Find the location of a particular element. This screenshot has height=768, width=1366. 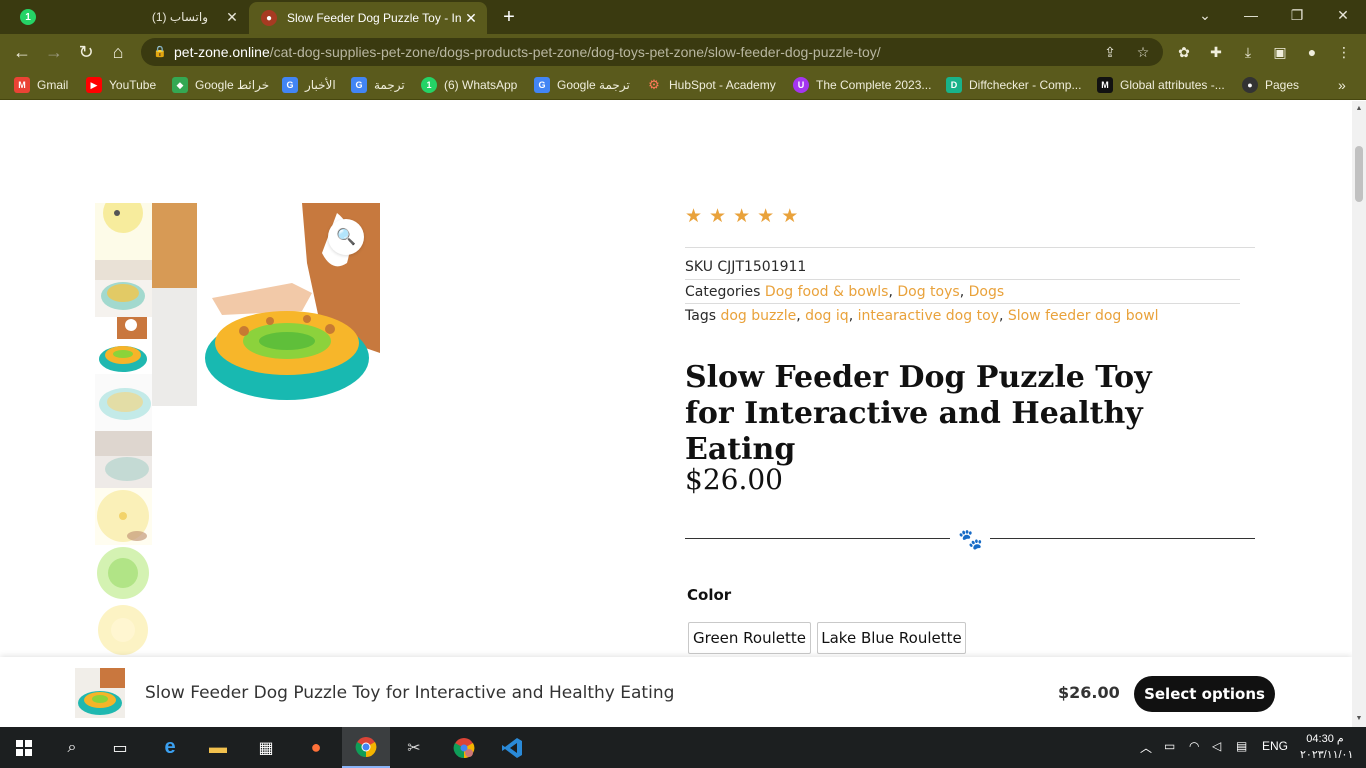

bookmark-star-icon: ☆ is located at coordinates (1143, 52).